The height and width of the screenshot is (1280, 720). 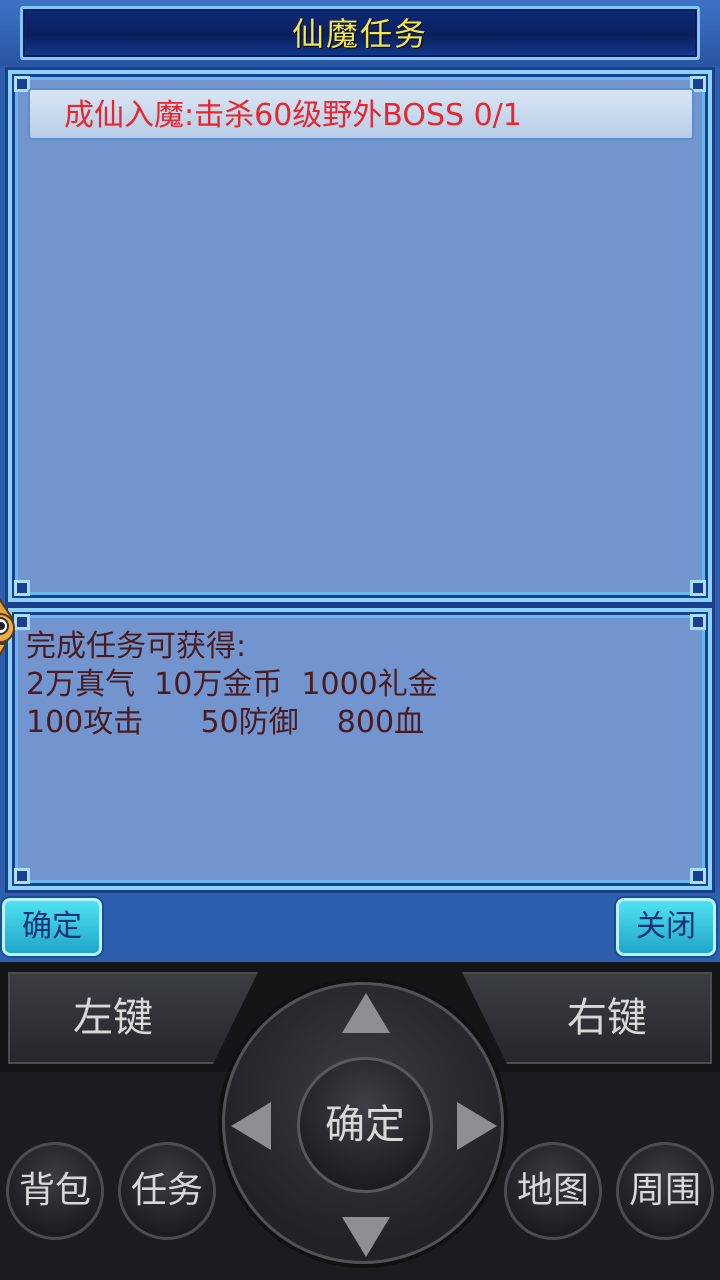 What do you see at coordinates (251, 1126) in the screenshot?
I see `dpad-left-icon` at bounding box center [251, 1126].